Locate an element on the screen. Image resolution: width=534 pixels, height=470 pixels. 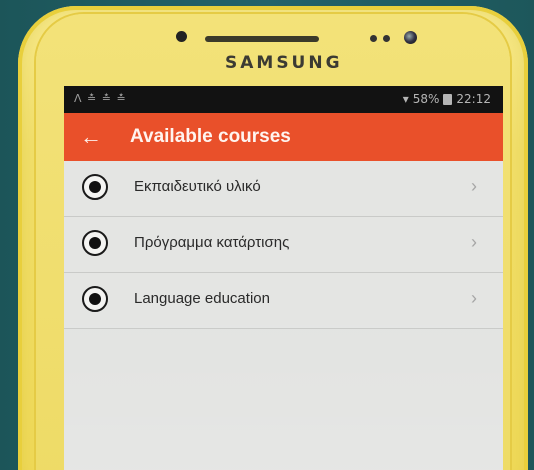
status-indicators: ▾ 58% 22:12 is located at coordinates (447, 99).